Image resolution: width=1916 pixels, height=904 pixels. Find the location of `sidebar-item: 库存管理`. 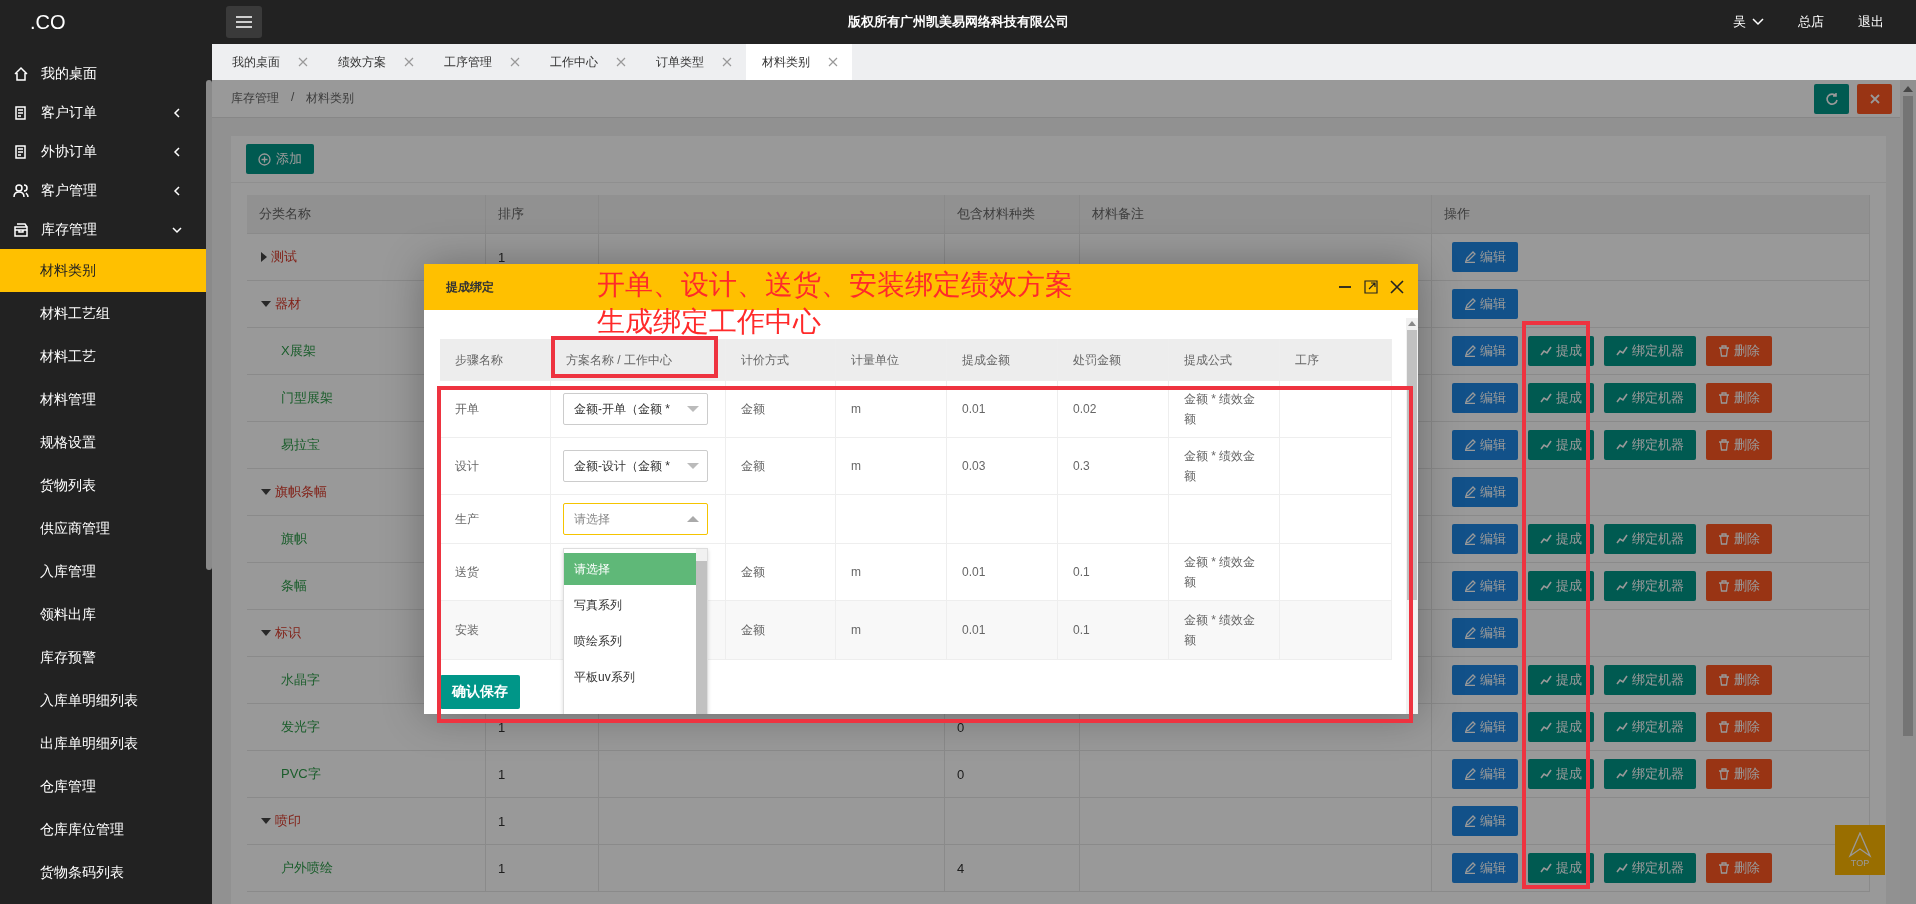

sidebar-item: 库存管理 is located at coordinates (103, 229).